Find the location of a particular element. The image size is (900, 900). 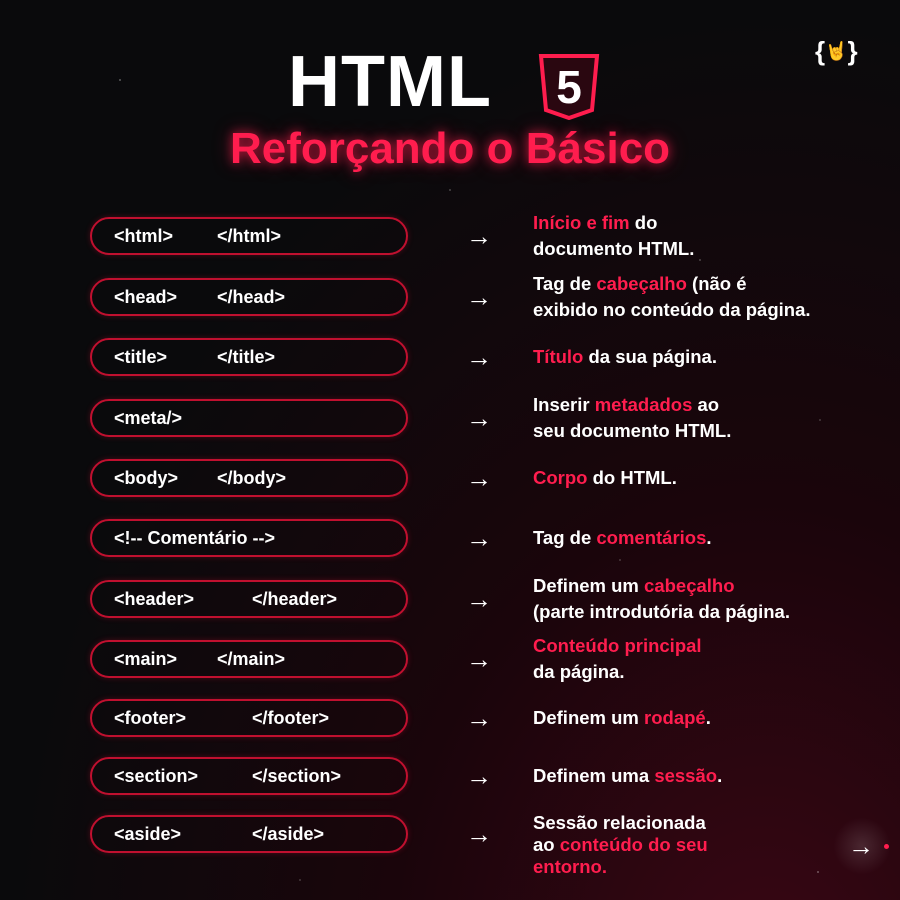

description-line: Corpo do HTML. is located at coordinates (605, 478).